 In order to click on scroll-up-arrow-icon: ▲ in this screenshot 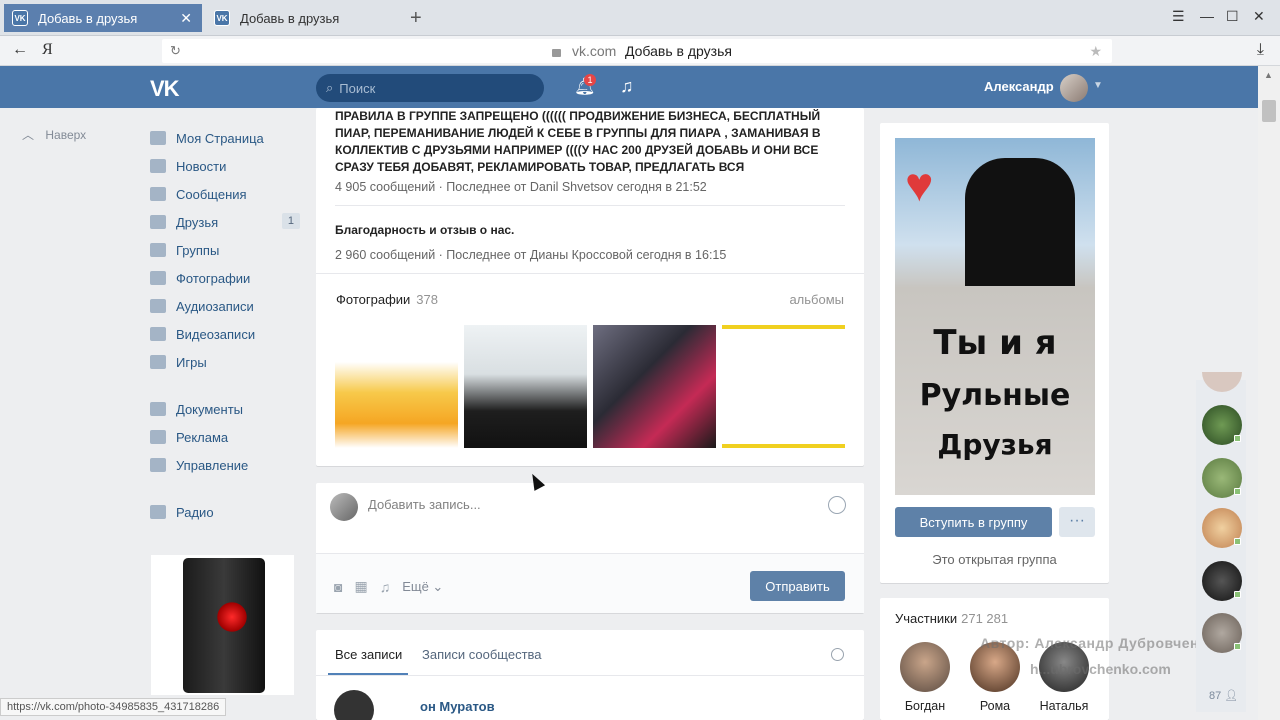, I will do `click(1268, 75)`.